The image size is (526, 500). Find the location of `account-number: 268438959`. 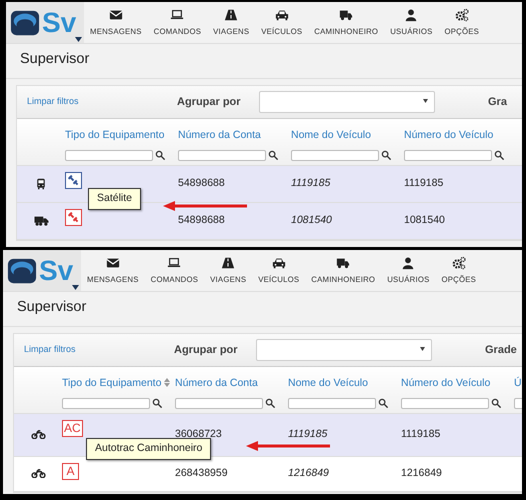

account-number: 268438959 is located at coordinates (201, 473).